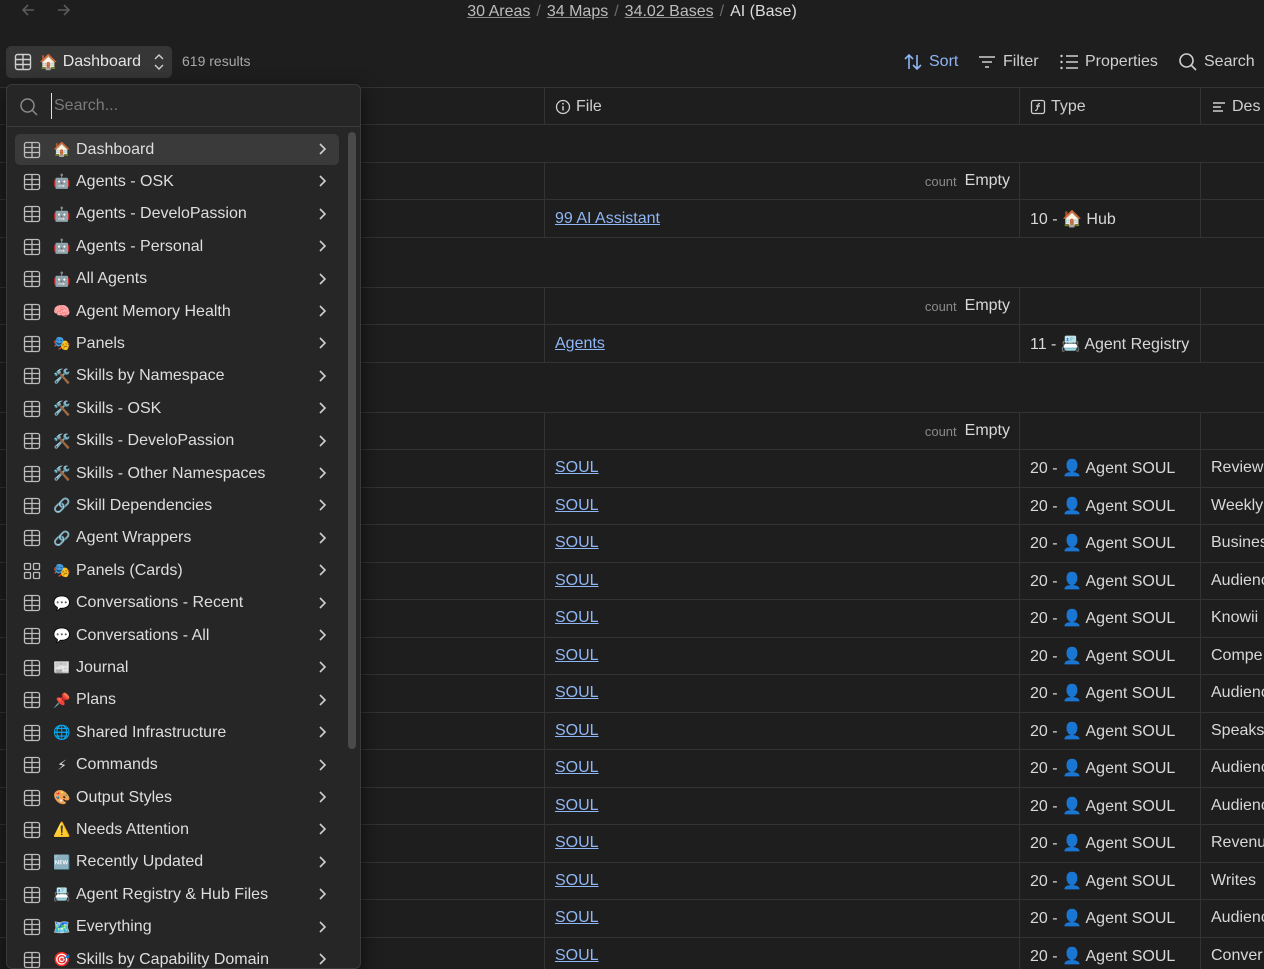 This screenshot has height=969, width=1264. Describe the element at coordinates (177, 538) in the screenshot. I see `view-item: 🔗 Agent Wrappers` at that location.